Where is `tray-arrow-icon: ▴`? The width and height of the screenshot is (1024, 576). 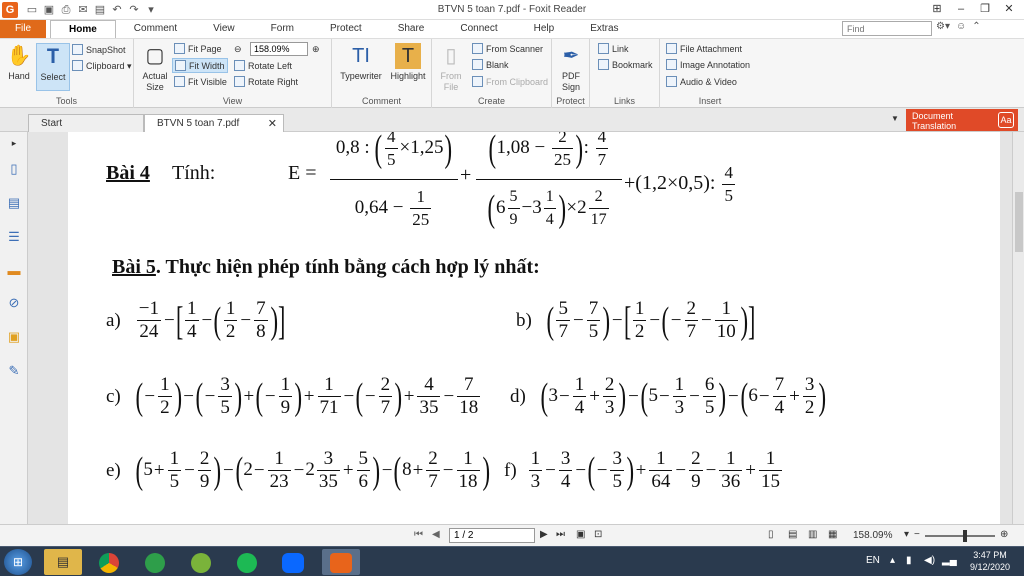
tray-arrow-icon: ▴ is located at coordinates (892, 560).